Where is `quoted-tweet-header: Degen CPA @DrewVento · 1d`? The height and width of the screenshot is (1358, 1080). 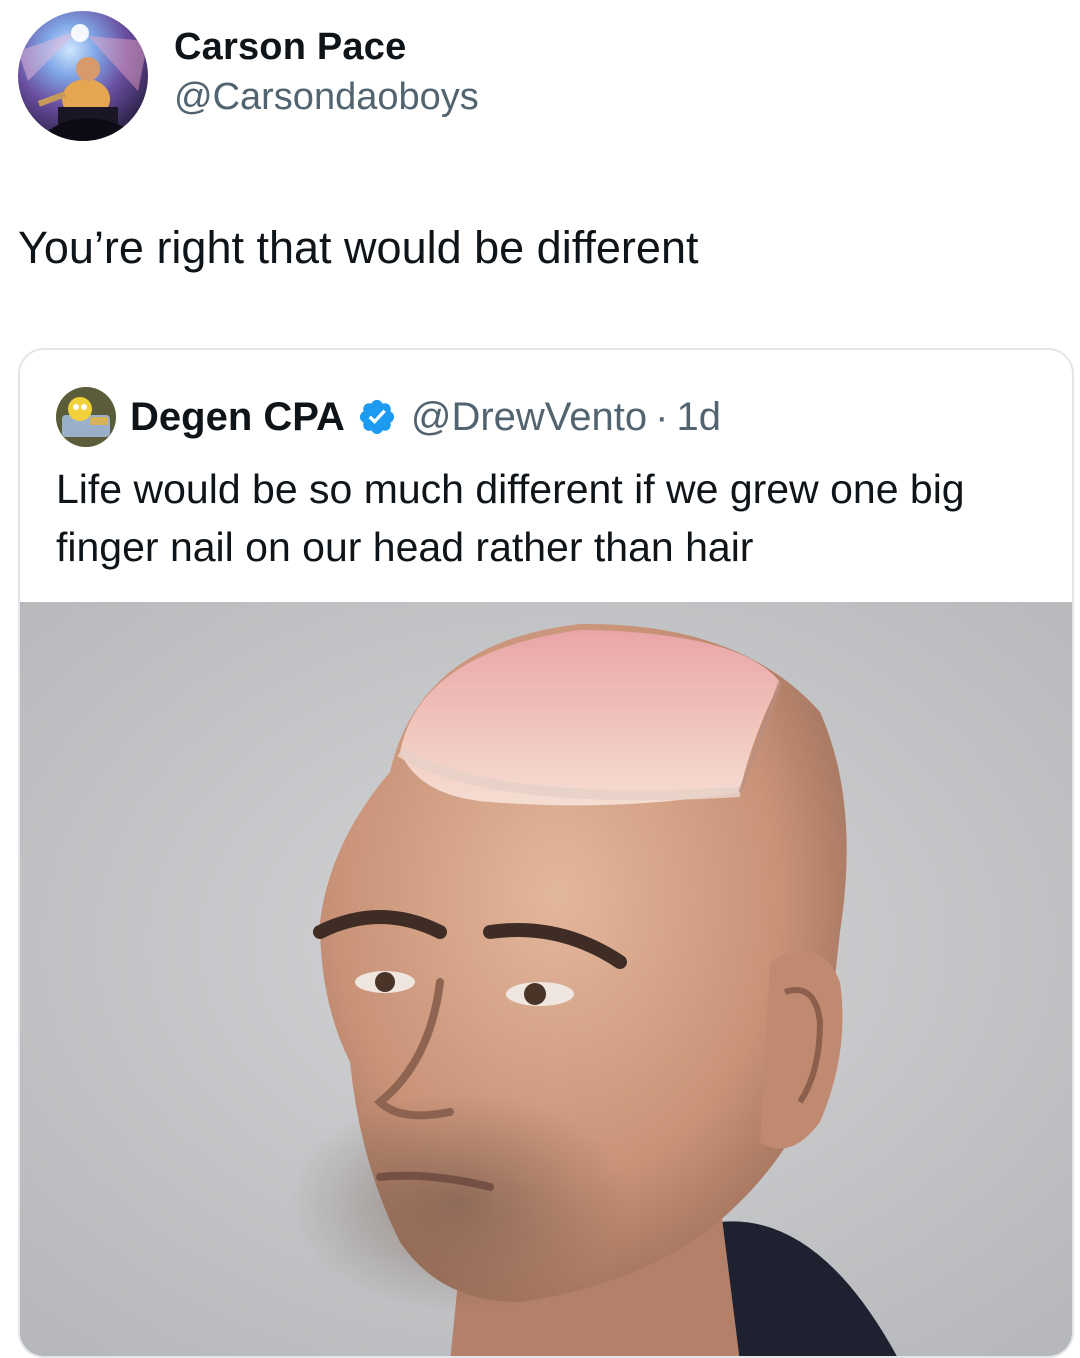 quoted-tweet-header: Degen CPA @DrewVento · 1d is located at coordinates (388, 417).